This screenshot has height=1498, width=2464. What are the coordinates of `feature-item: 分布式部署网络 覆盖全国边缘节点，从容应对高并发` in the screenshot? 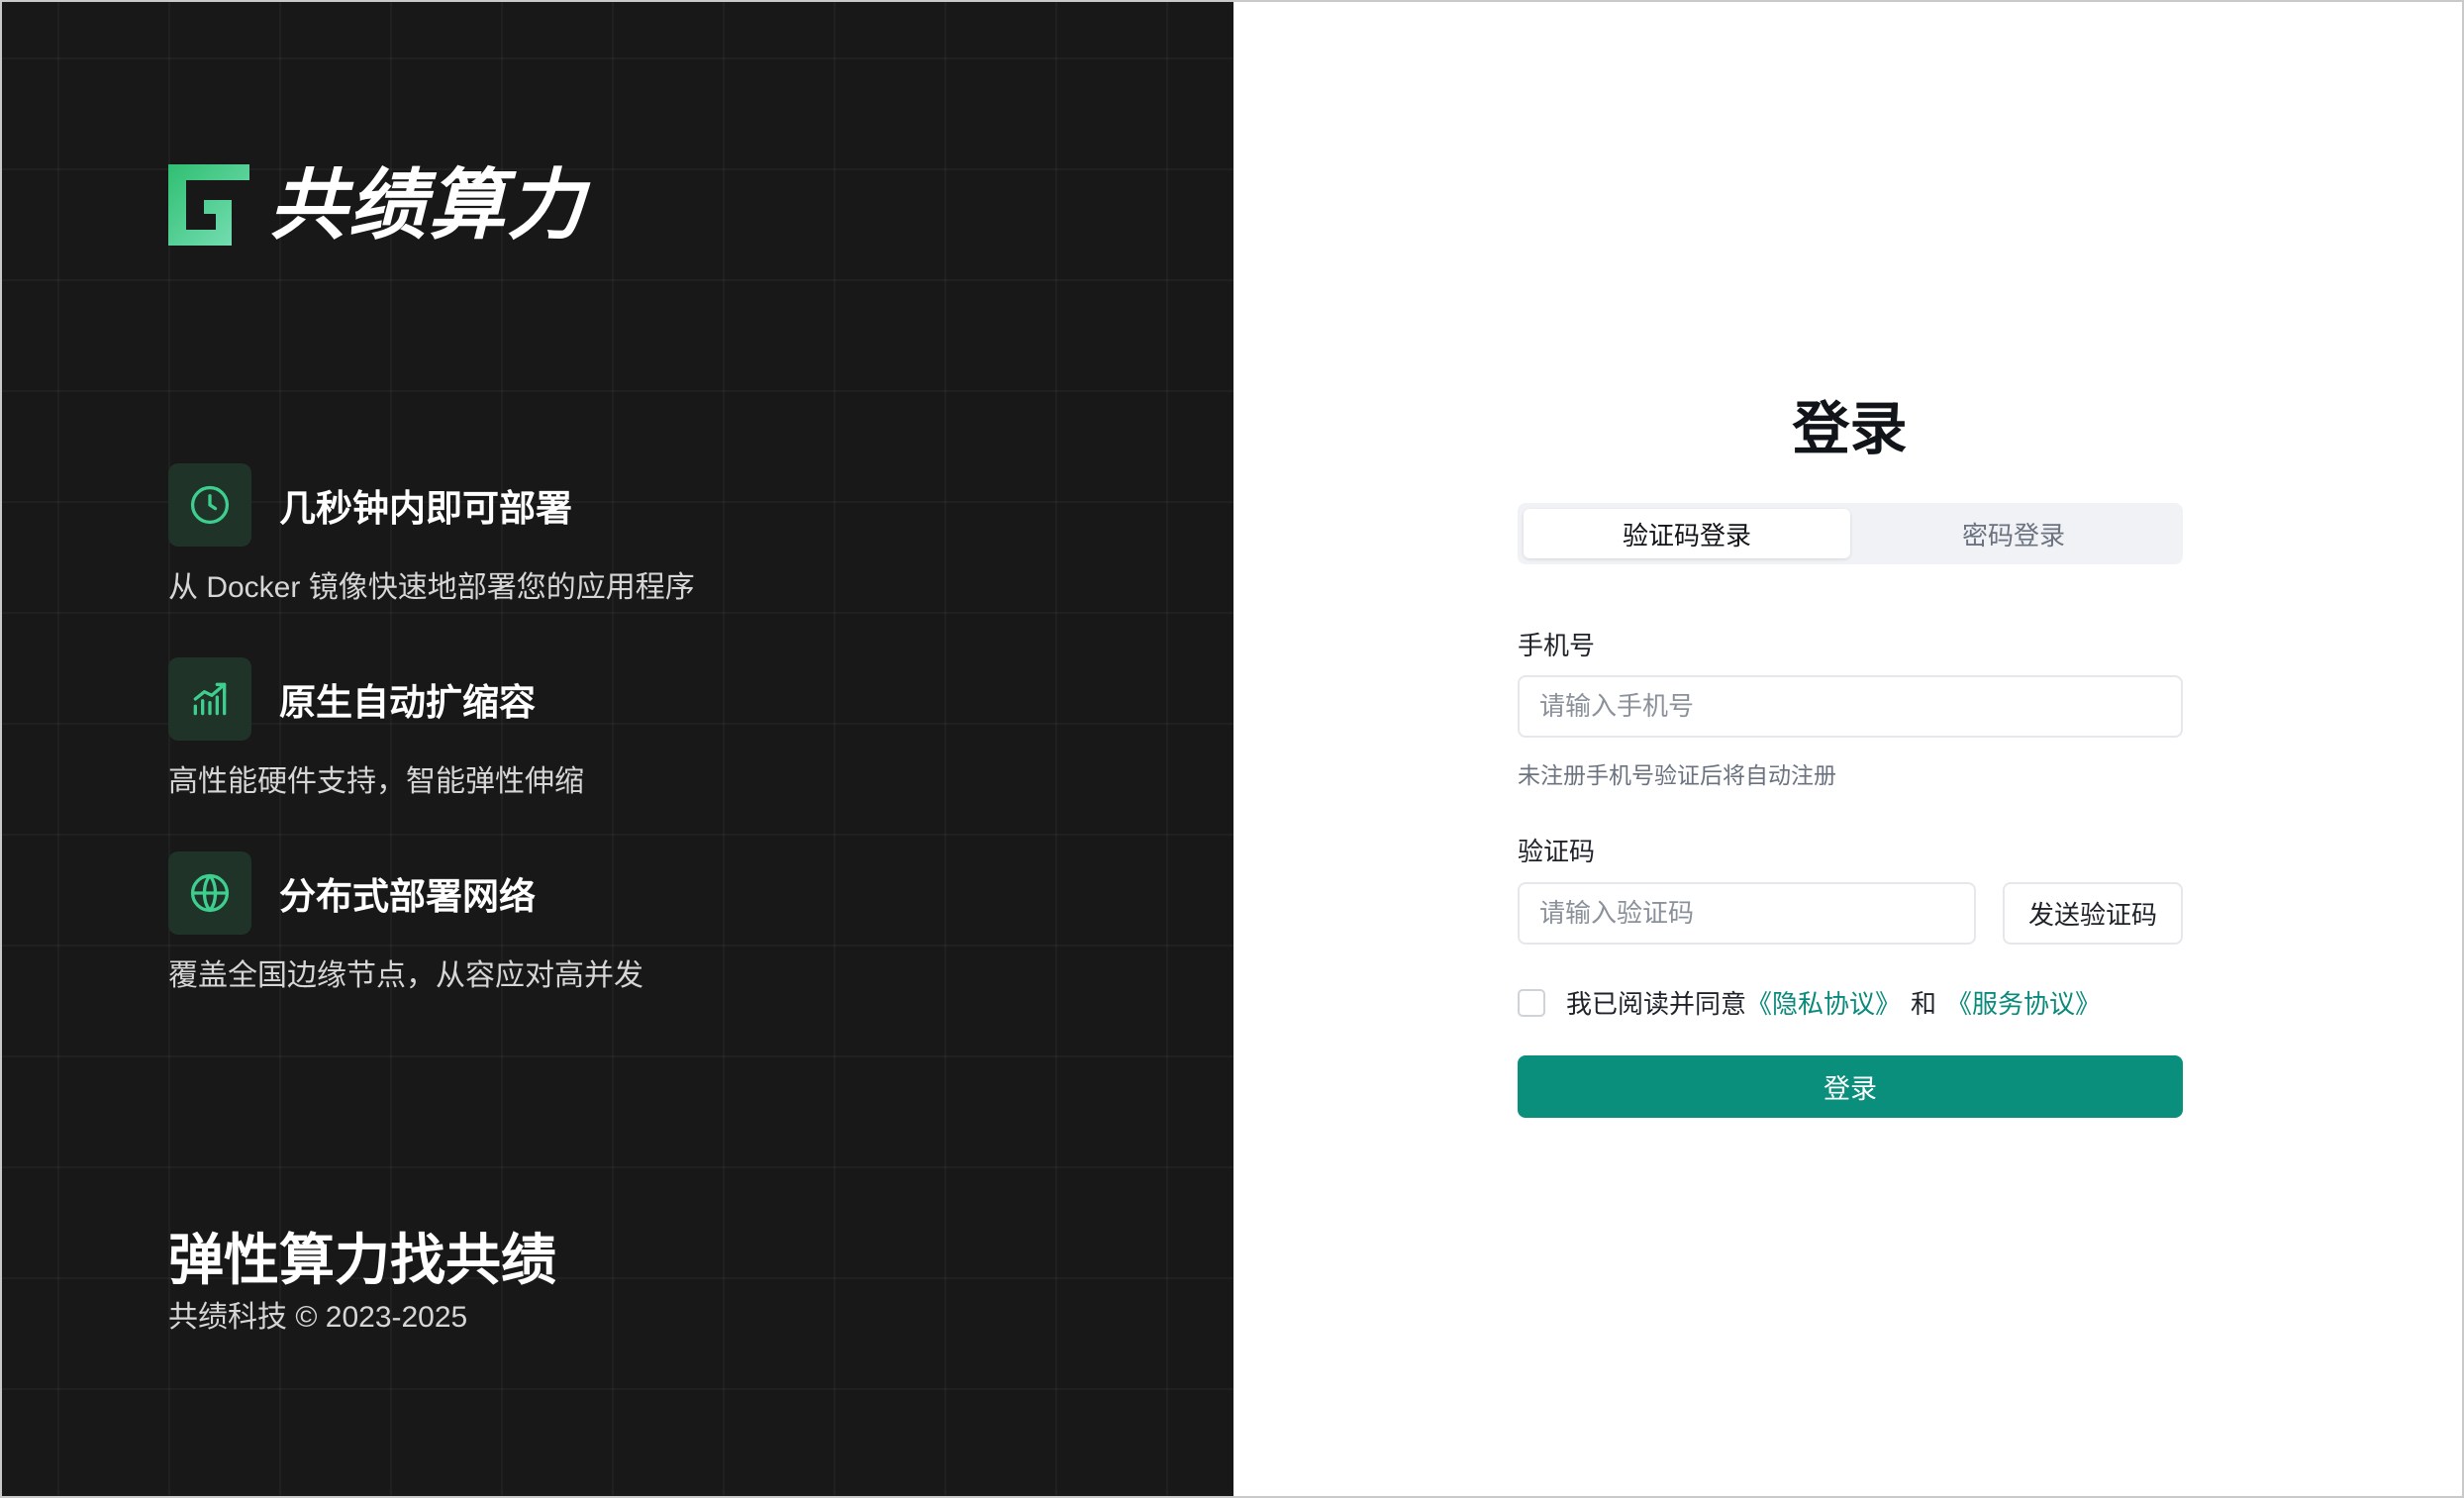 It's located at (405, 922).